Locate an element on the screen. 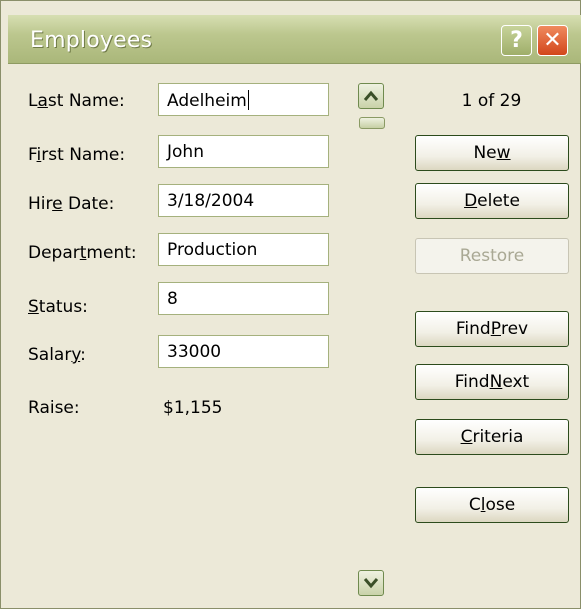  field-value: Production is located at coordinates (212, 250).